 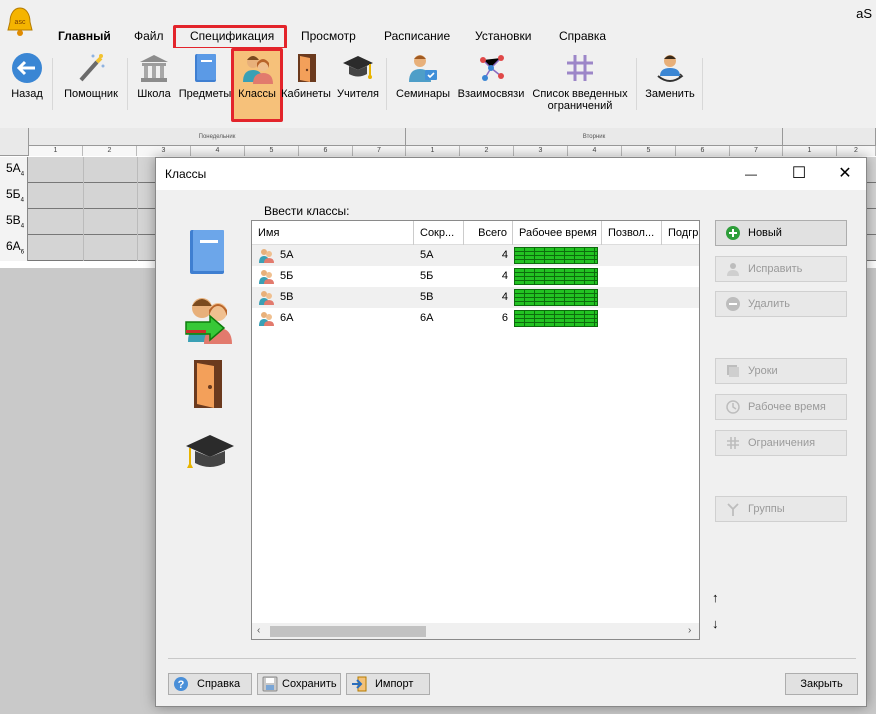 What do you see at coordinates (475, 297) in the screenshot?
I see `table-row: 5В 5В 4` at bounding box center [475, 297].